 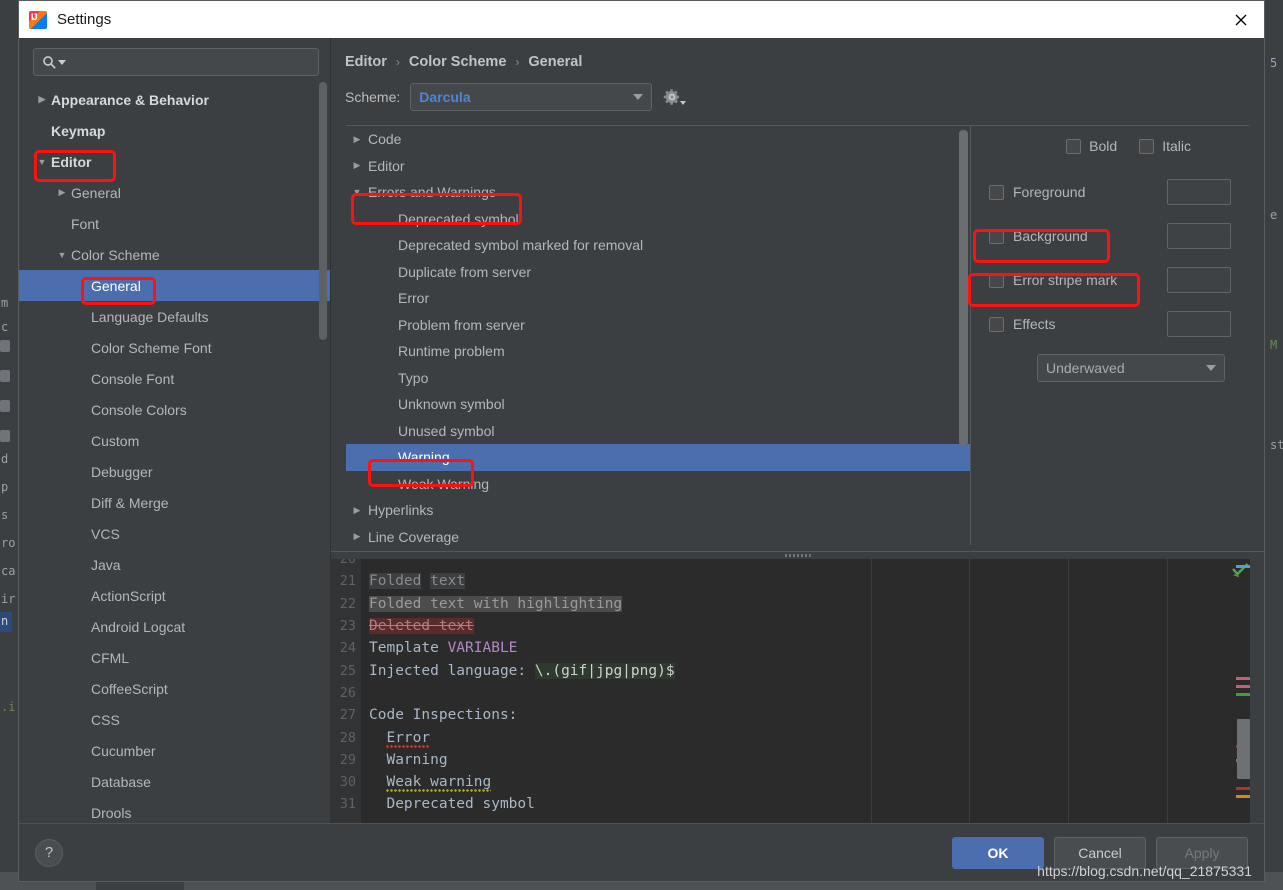 I want to click on color-list-item: Duplicate from server, so click(x=658, y=272).